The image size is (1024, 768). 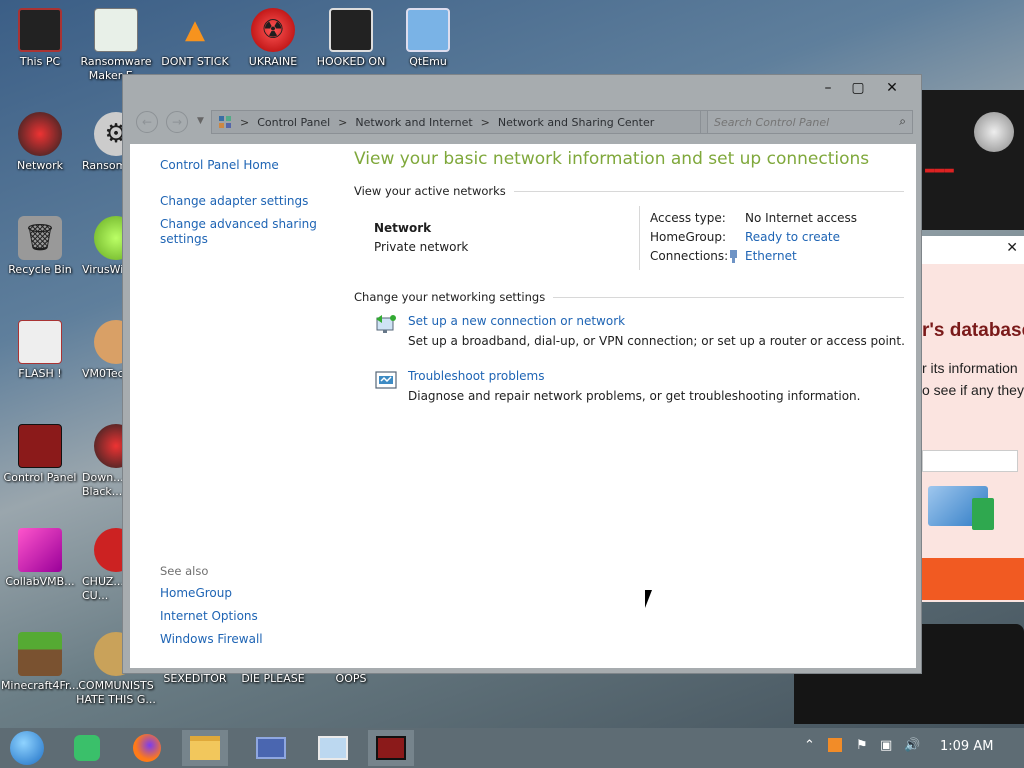 I want to click on desktop-icon-die-please: DIE PLEASE, so click(x=273, y=679).